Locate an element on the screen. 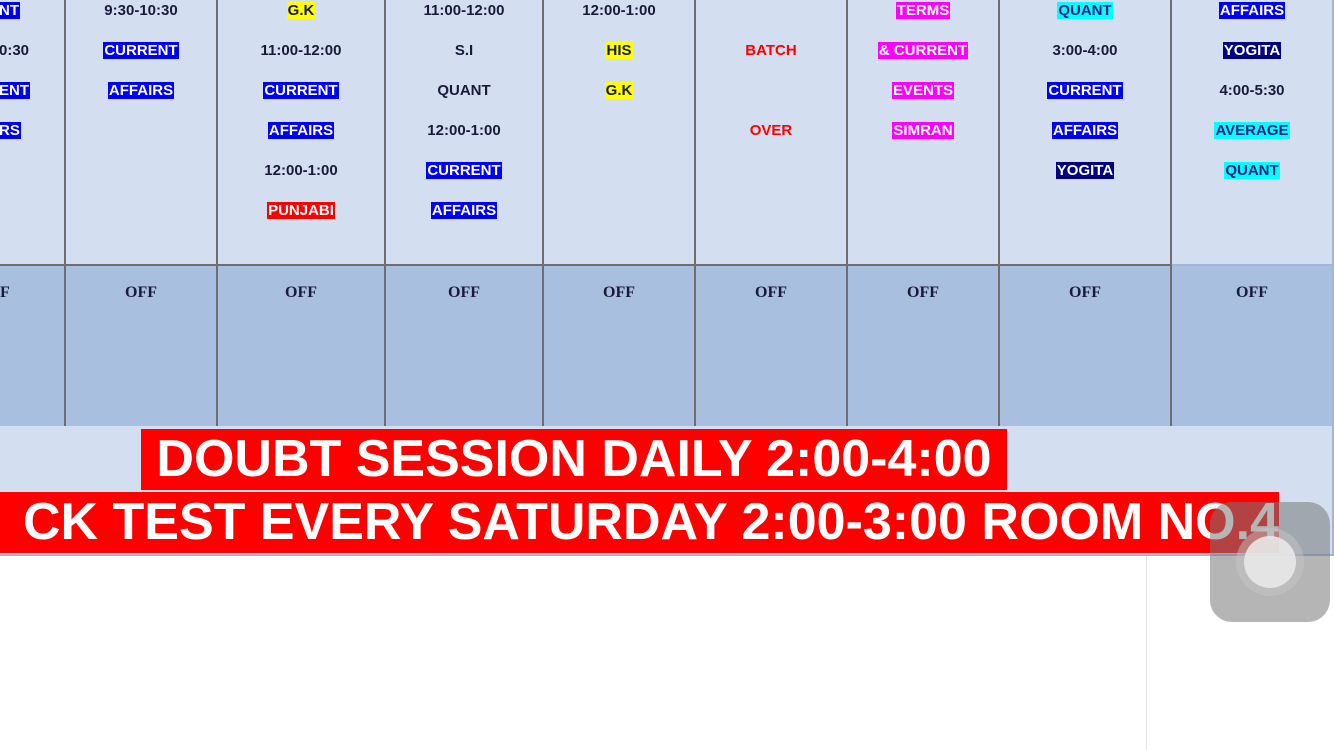  schedule-cell-text: S.I is located at coordinates (464, 50).